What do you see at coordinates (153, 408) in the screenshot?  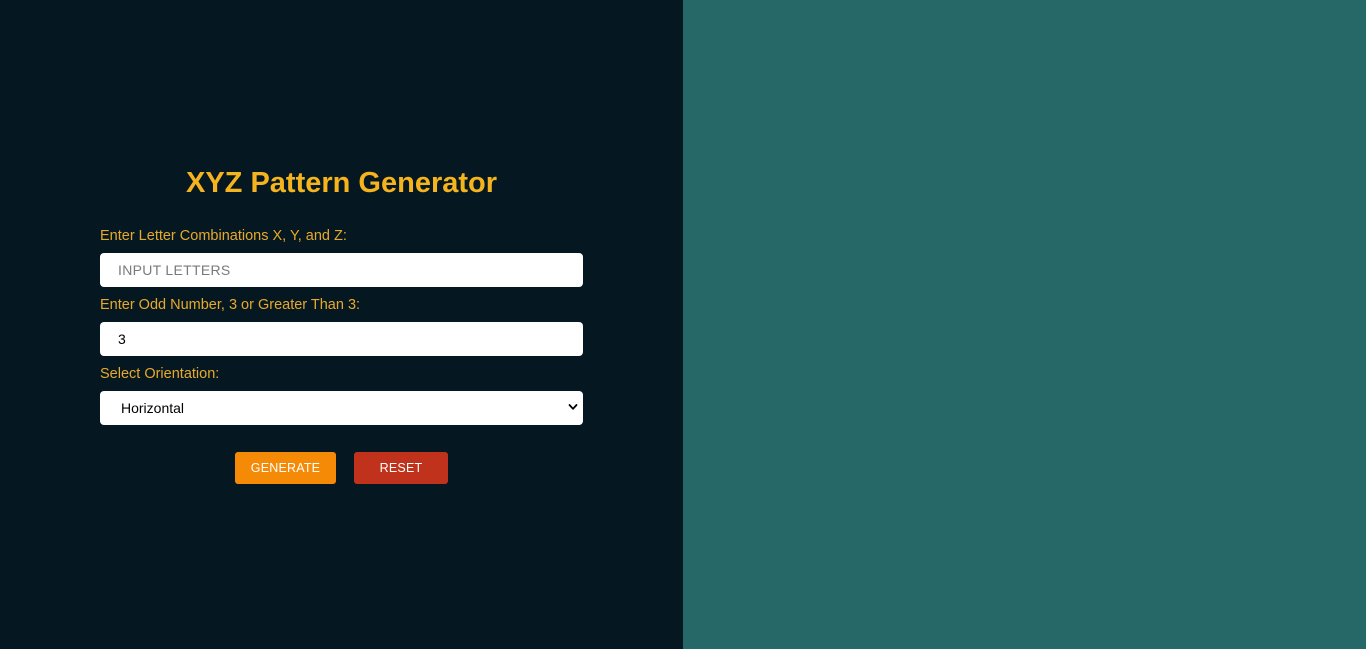 I see `orientation-selected-value: Horizontal` at bounding box center [153, 408].